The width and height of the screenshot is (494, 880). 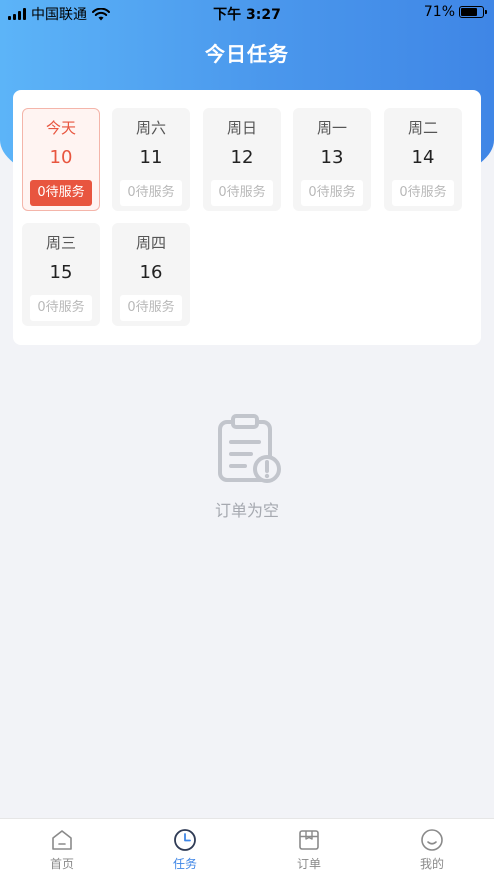 I want to click on tab-label: 我的, so click(x=431, y=864).